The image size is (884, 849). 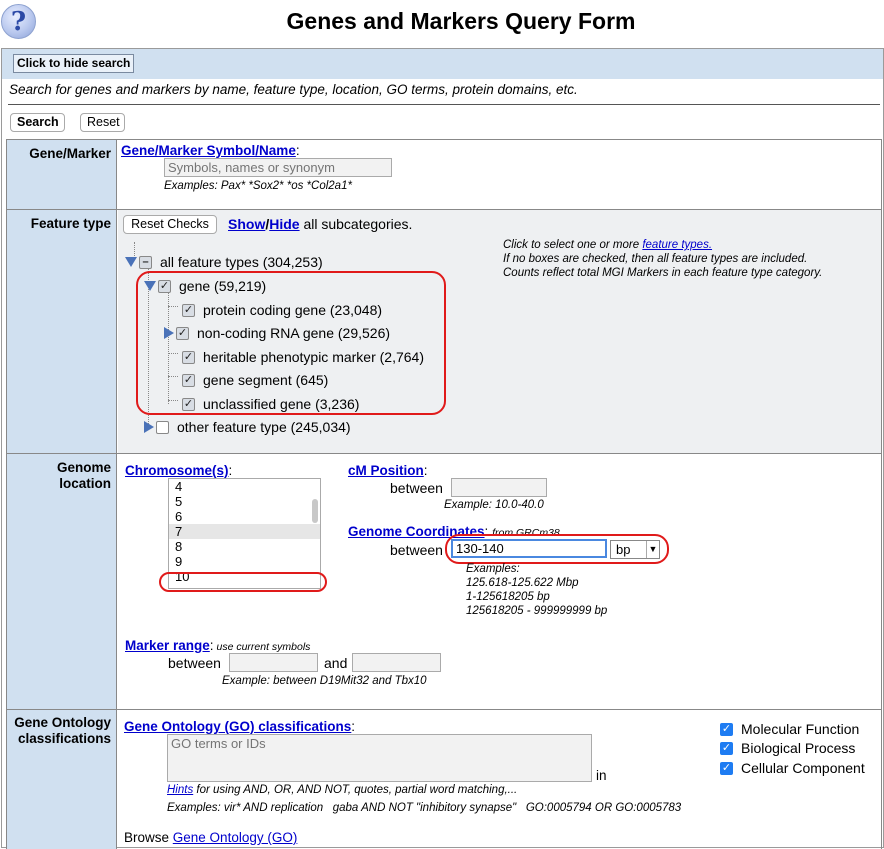 What do you see at coordinates (37, 122) in the screenshot?
I see `search-button: Search` at bounding box center [37, 122].